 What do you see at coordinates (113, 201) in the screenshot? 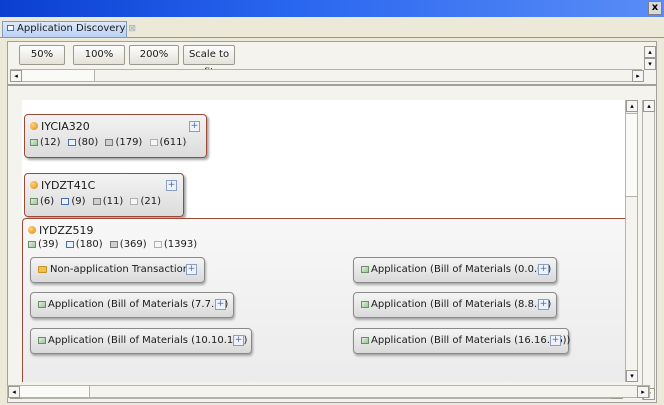
I see `printer-count: (11)` at bounding box center [113, 201].